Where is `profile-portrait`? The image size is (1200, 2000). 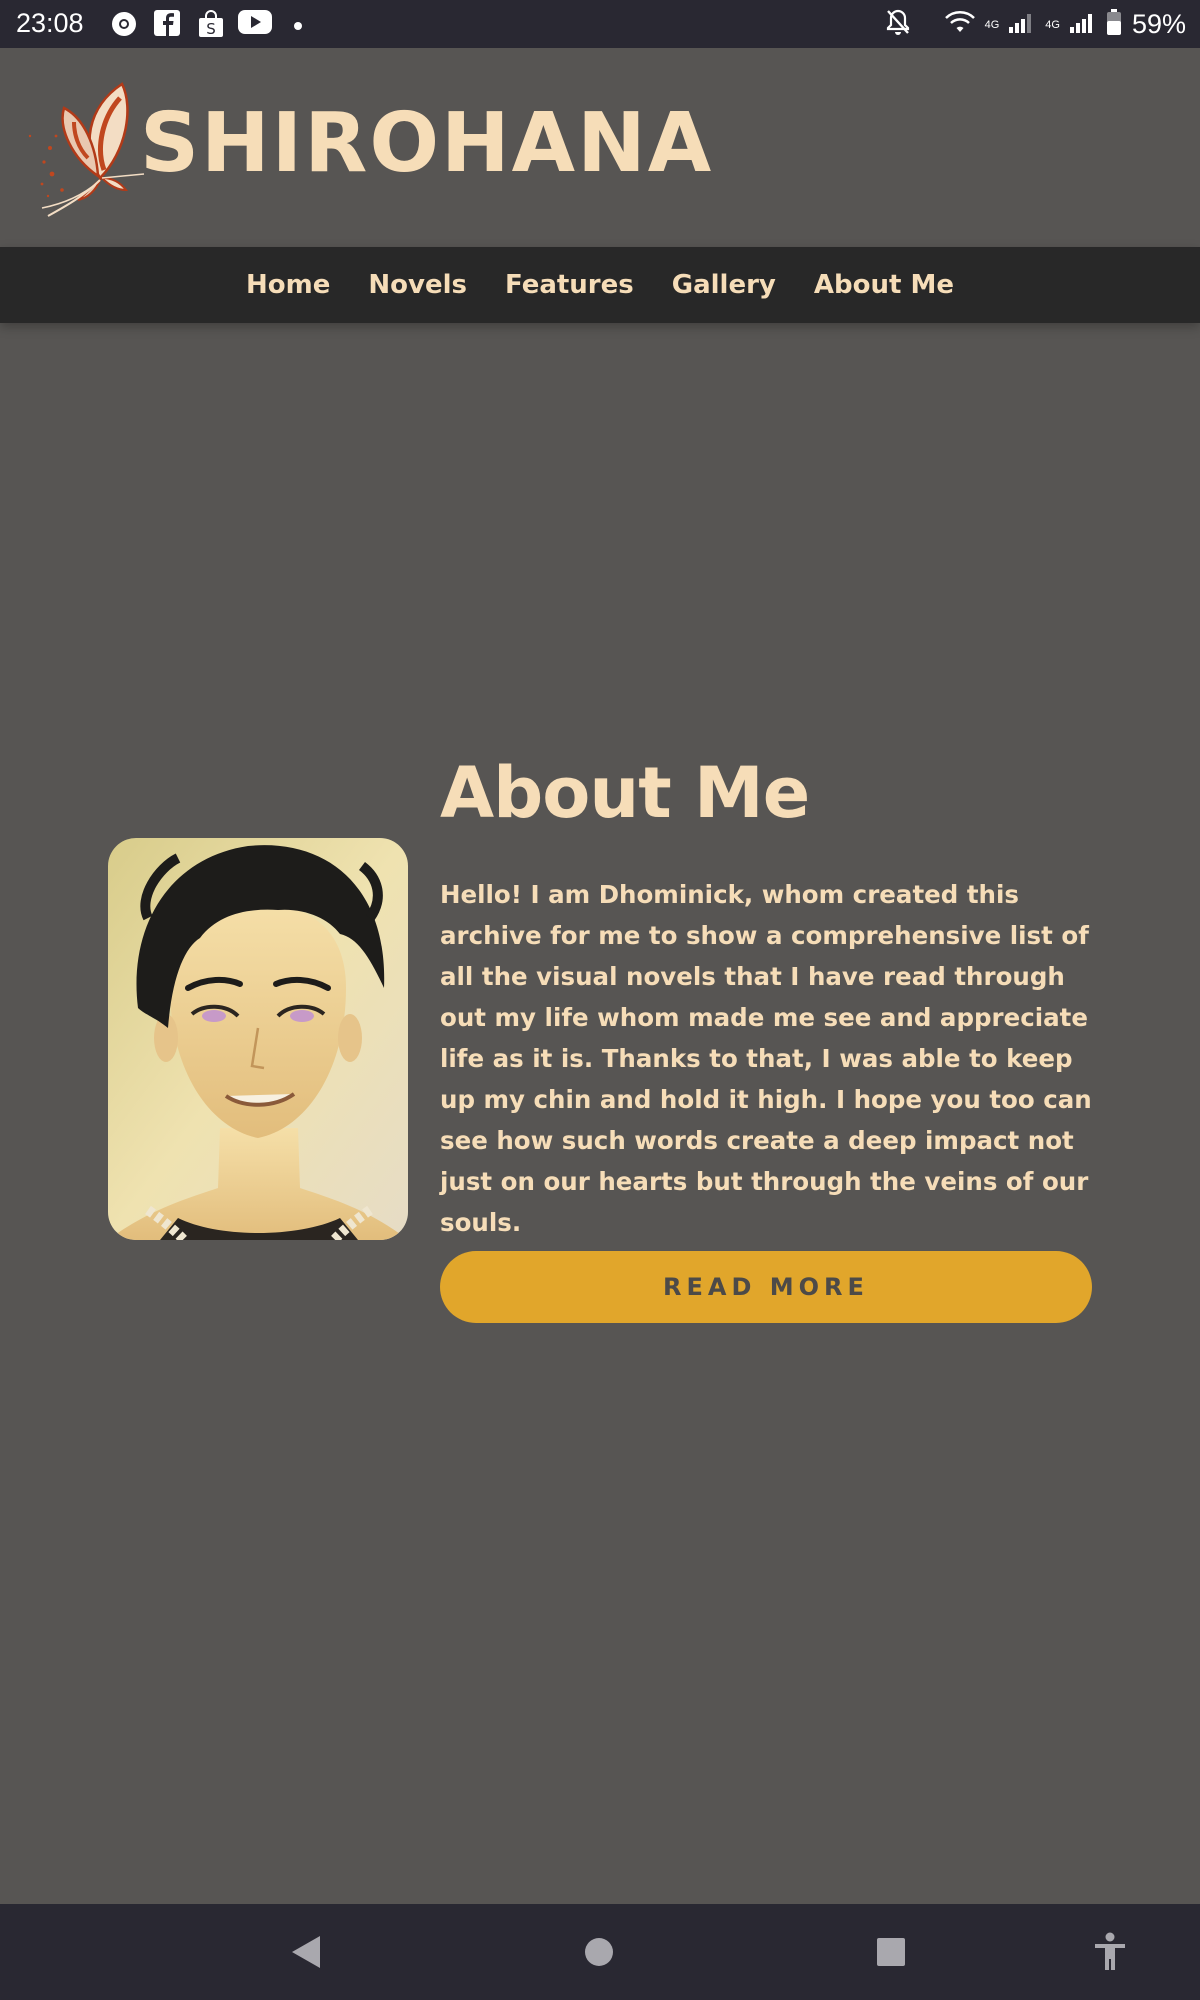
profile-portrait is located at coordinates (258, 1039).